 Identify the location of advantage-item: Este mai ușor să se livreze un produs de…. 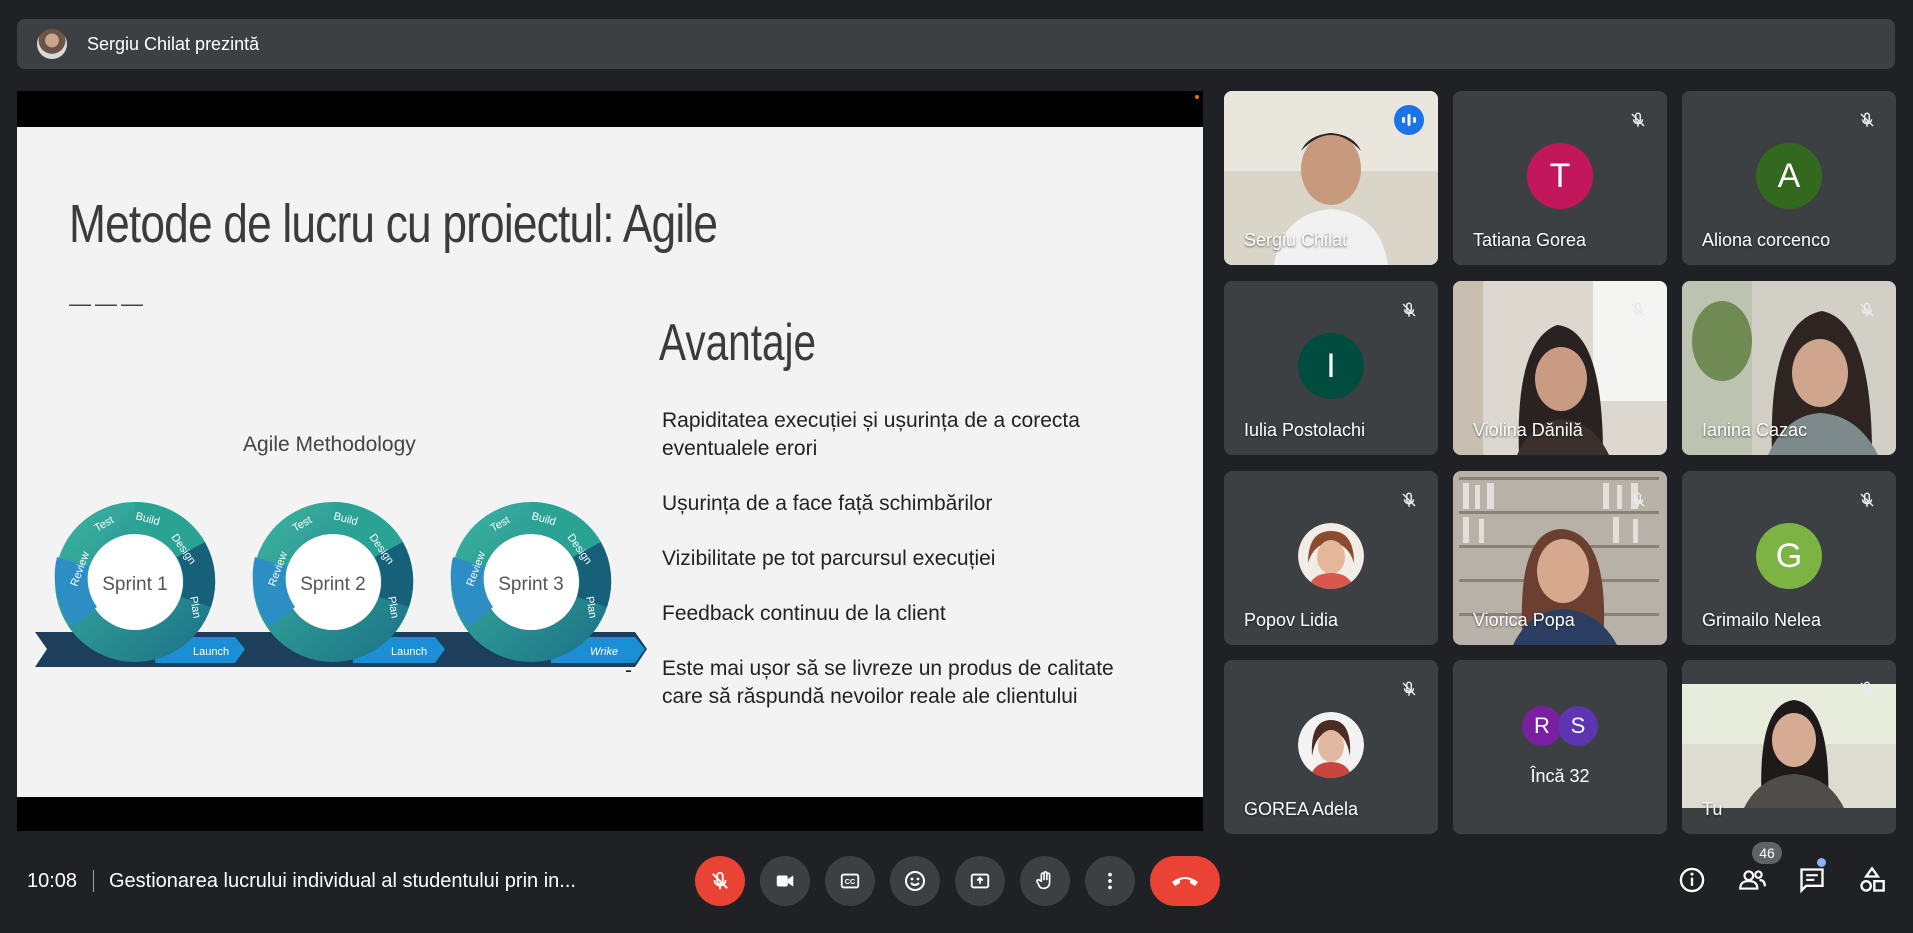
(888, 682).